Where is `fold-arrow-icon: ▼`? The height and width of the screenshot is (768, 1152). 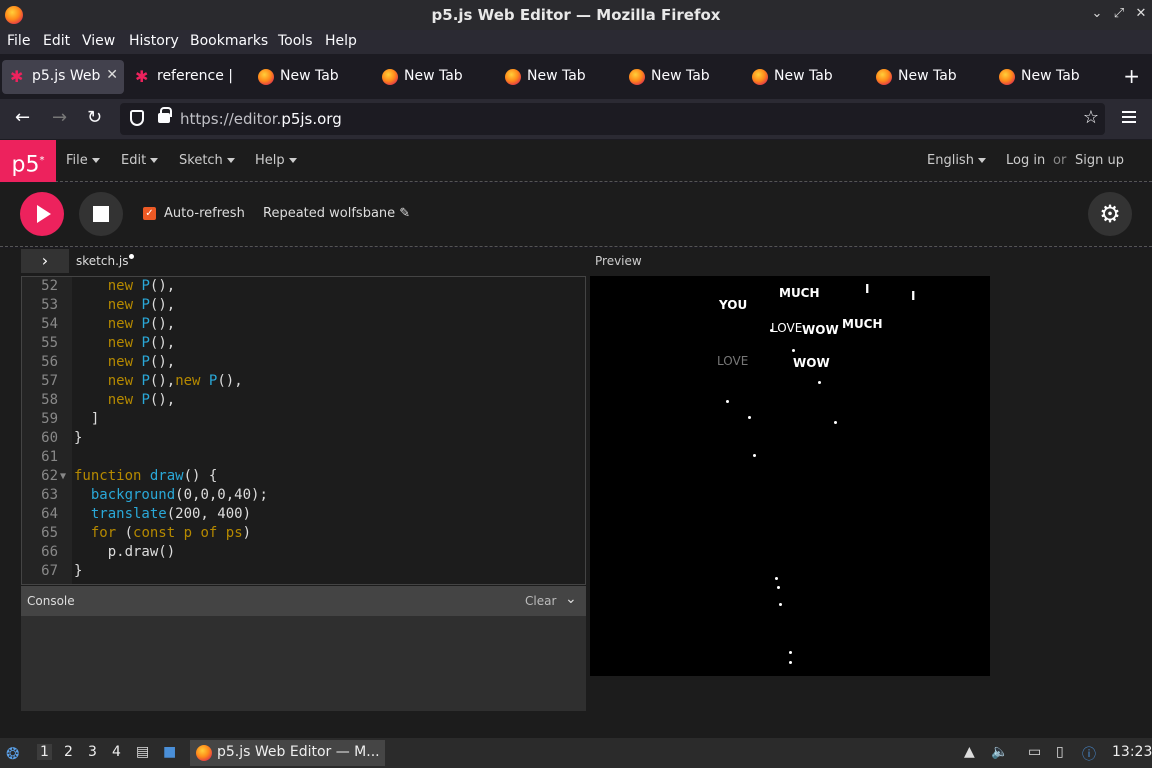
fold-arrow-icon: ▼ is located at coordinates (63, 476).